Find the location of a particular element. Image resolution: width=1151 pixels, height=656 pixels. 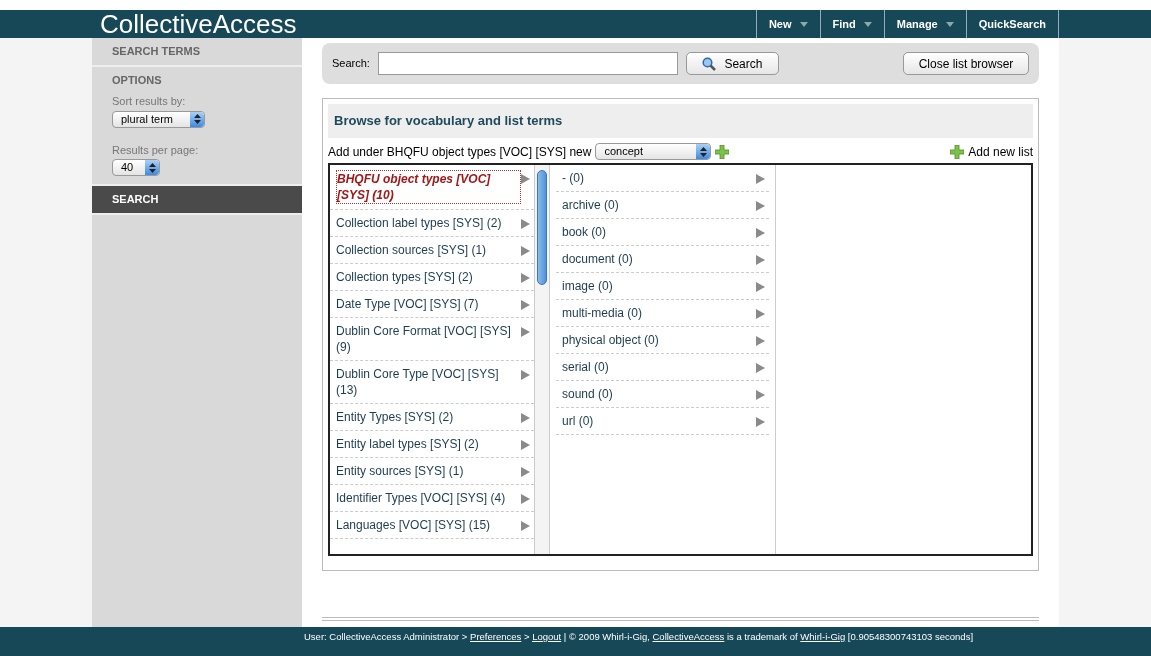

close-list-browser-button: Close list browser is located at coordinates (966, 63).